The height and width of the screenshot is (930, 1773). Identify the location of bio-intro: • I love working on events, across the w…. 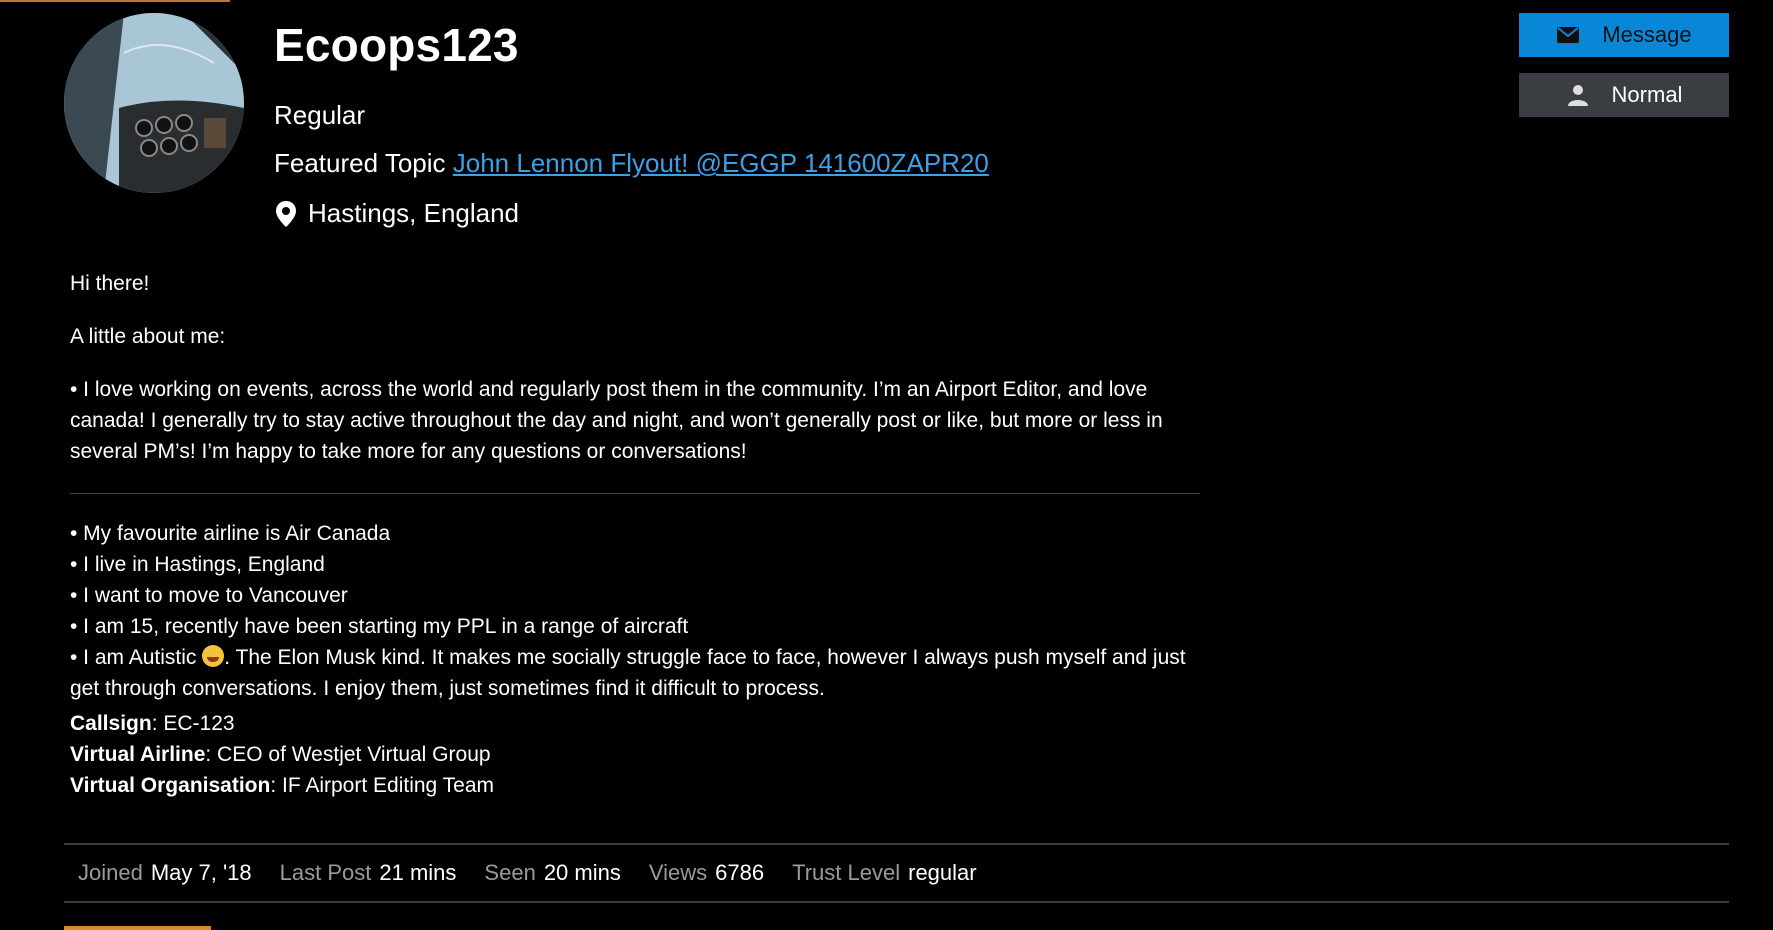
(616, 420).